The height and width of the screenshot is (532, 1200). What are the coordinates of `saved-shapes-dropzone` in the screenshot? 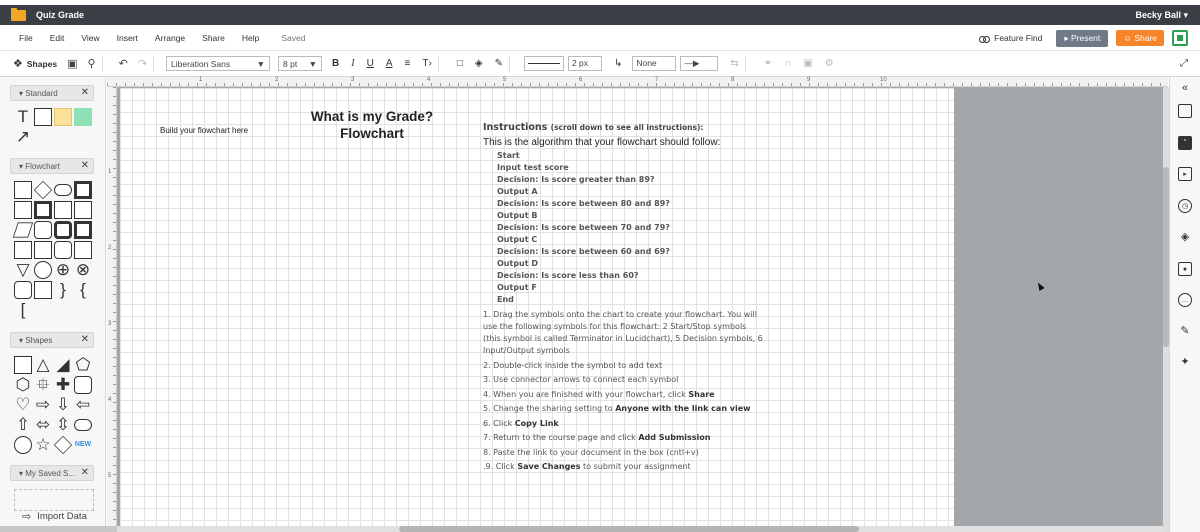 It's located at (54, 500).